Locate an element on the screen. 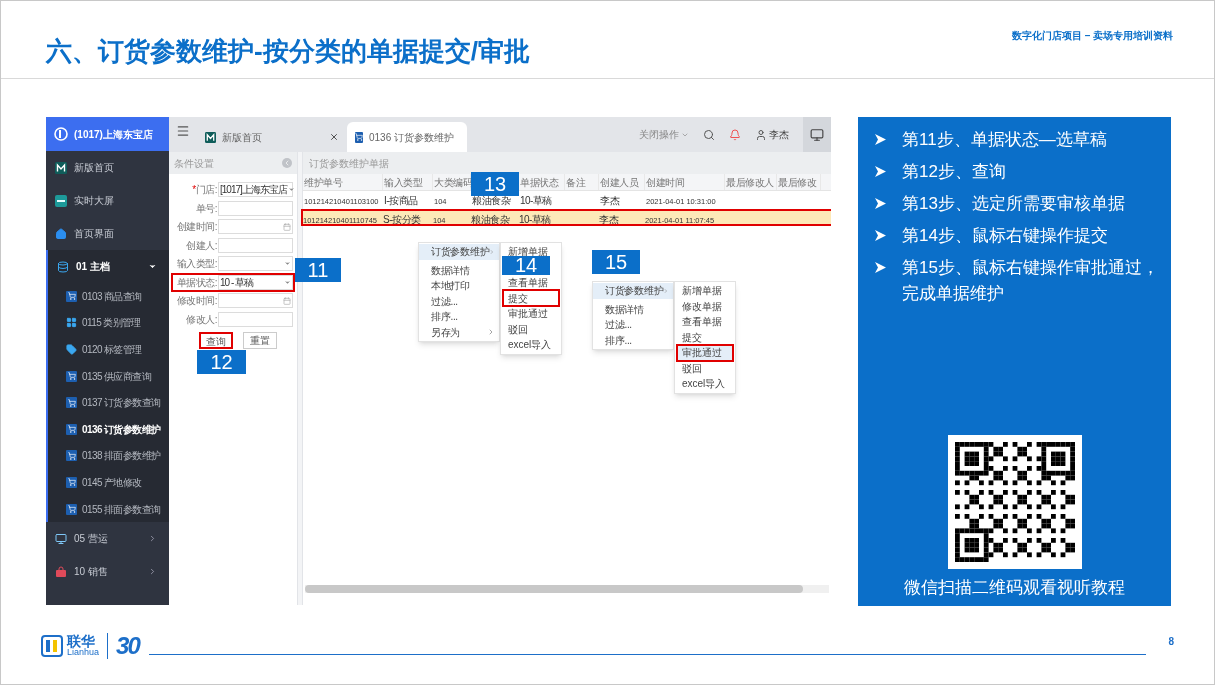 The image size is (1215, 685). step-number-badge: 14 is located at coordinates (526, 265).